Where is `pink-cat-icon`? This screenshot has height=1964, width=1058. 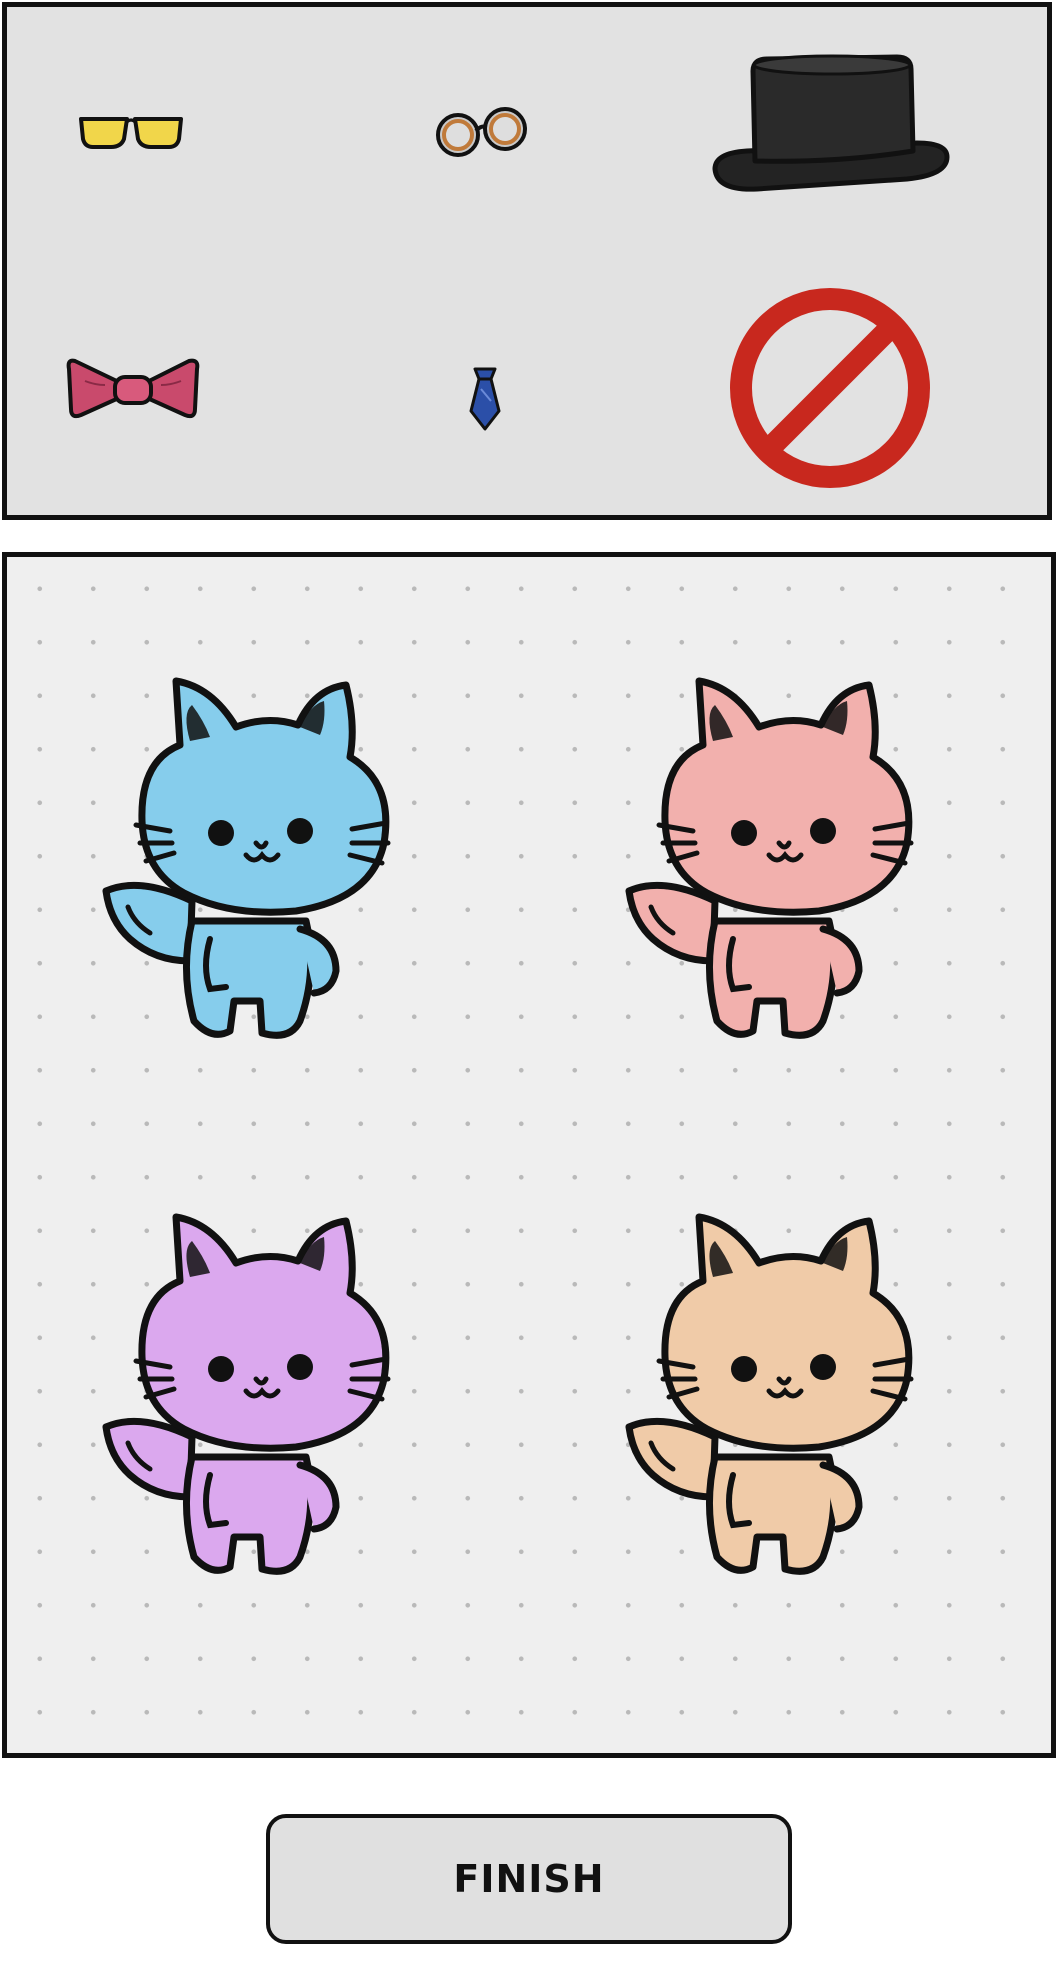
pink-cat-icon is located at coordinates (769, 858).